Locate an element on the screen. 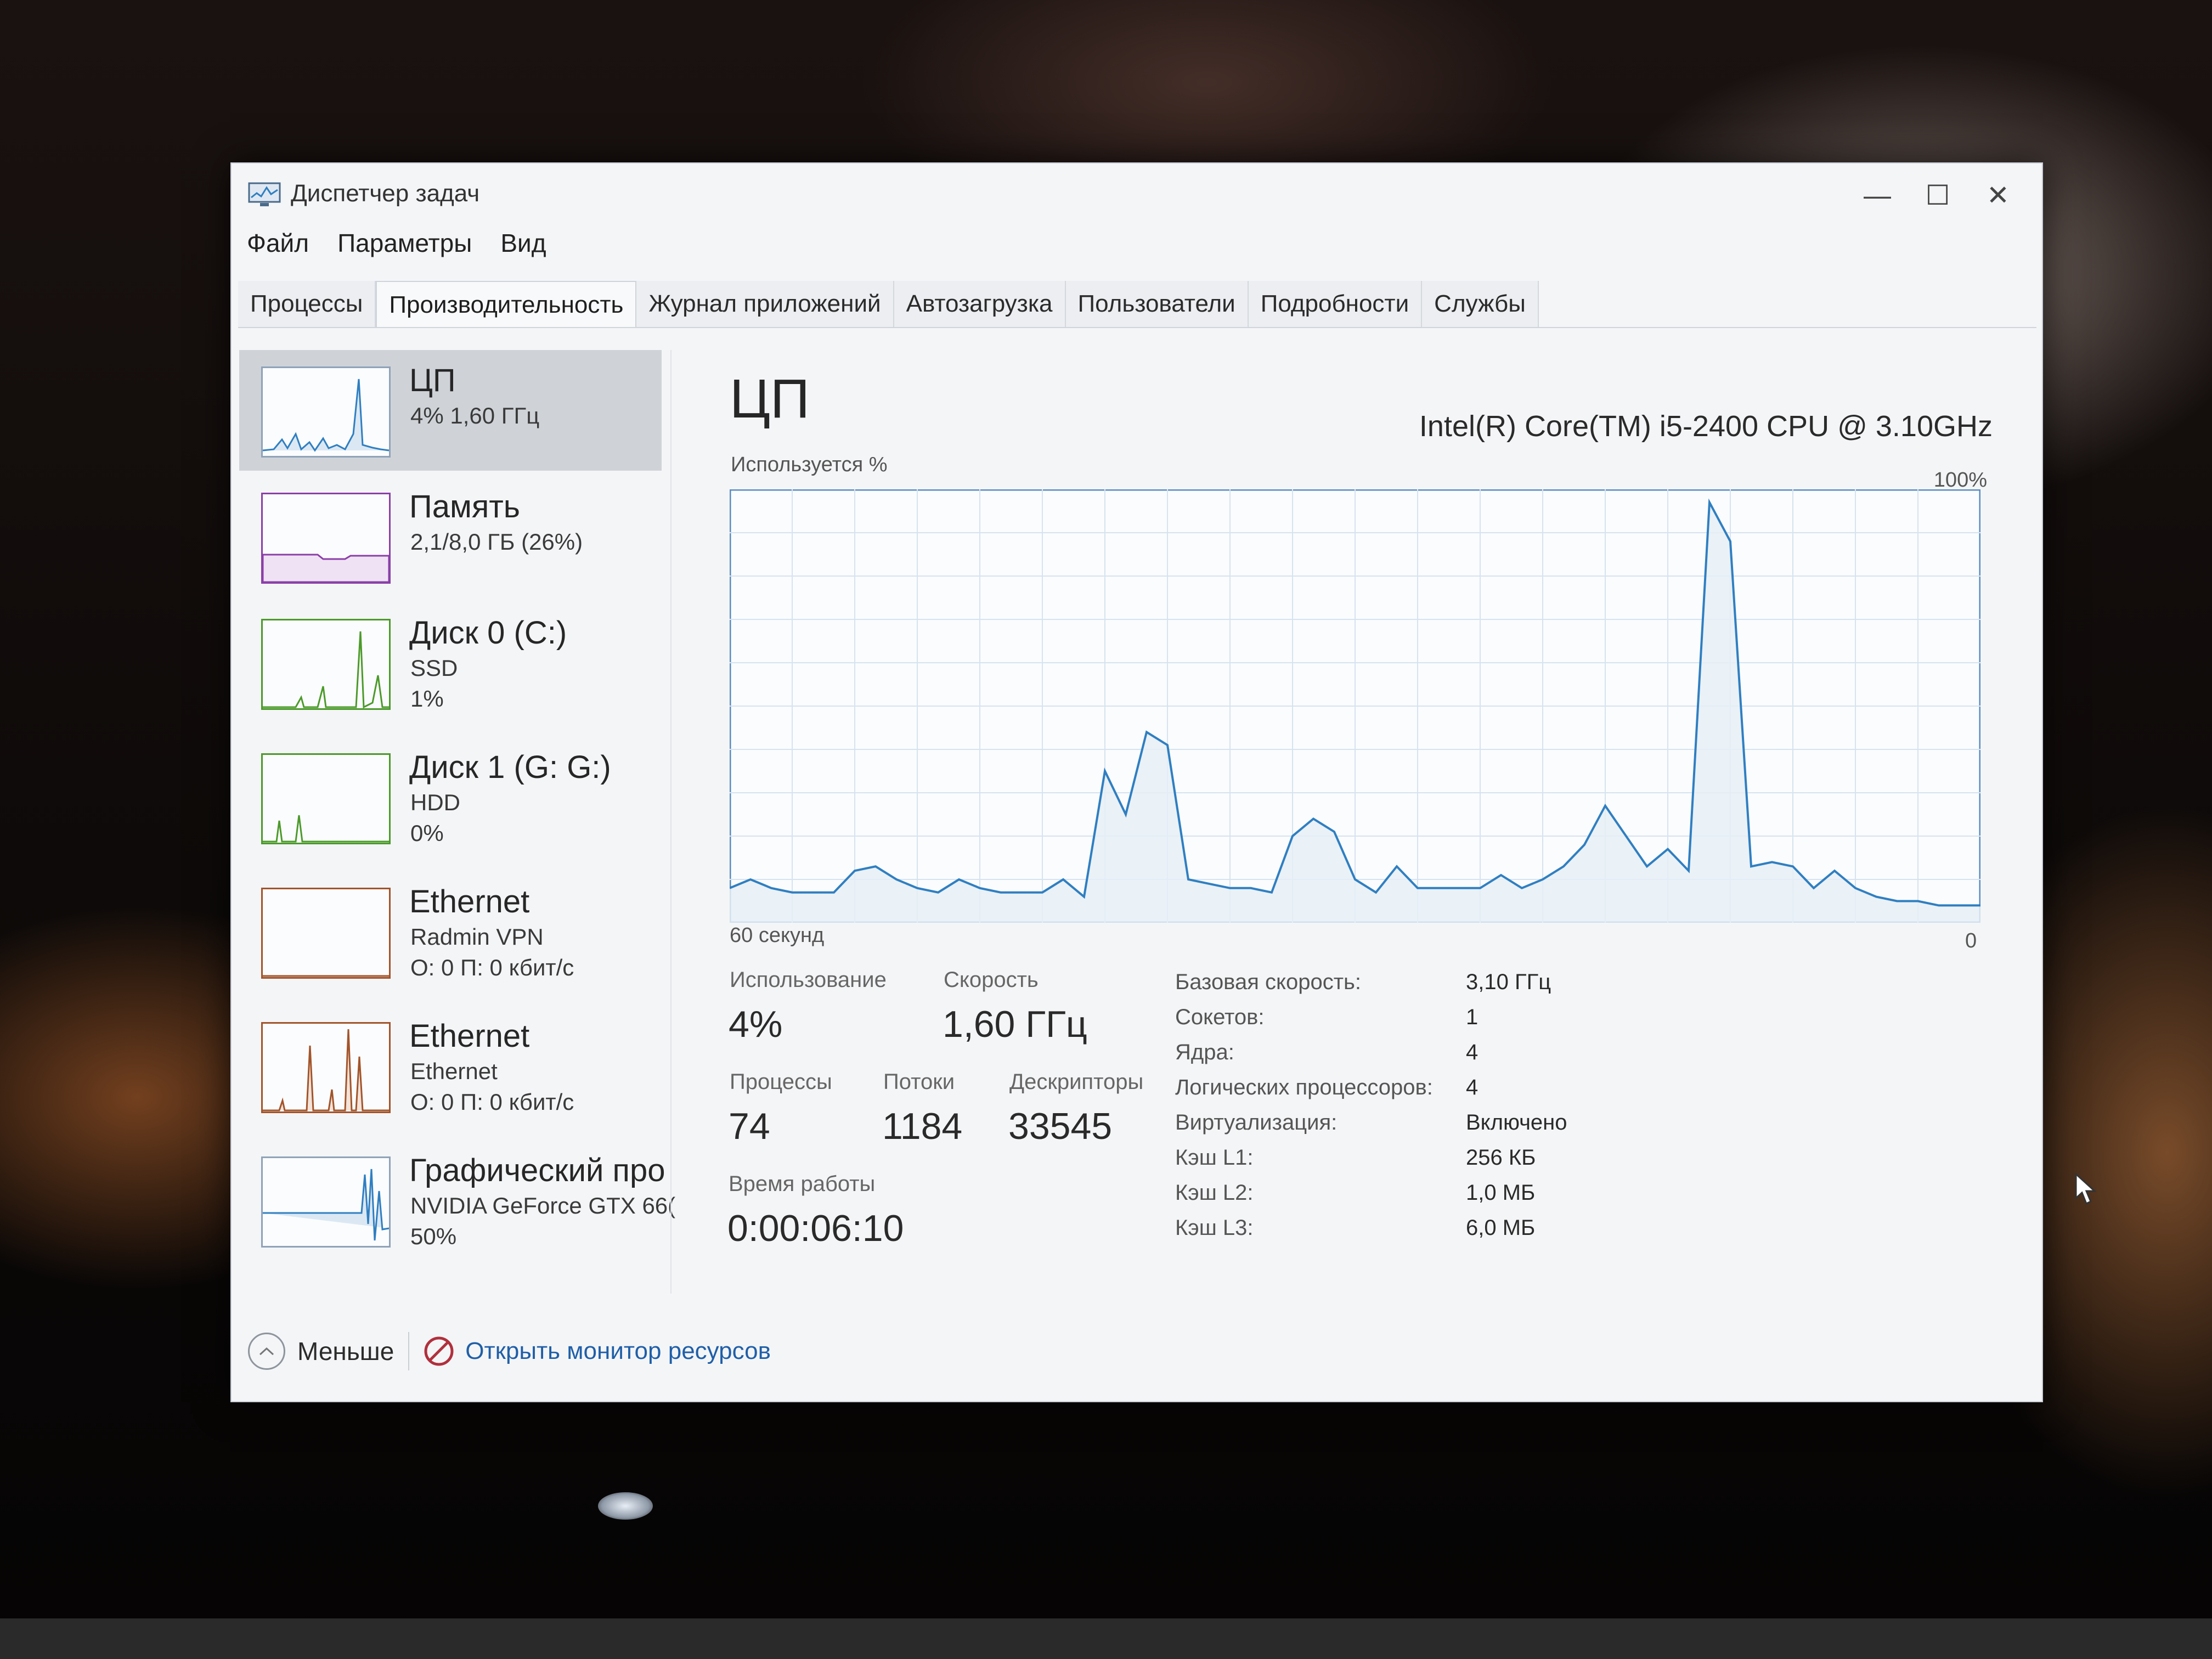  open-resource-monitor-link: Открыть монитор ресурсов is located at coordinates (598, 1352).